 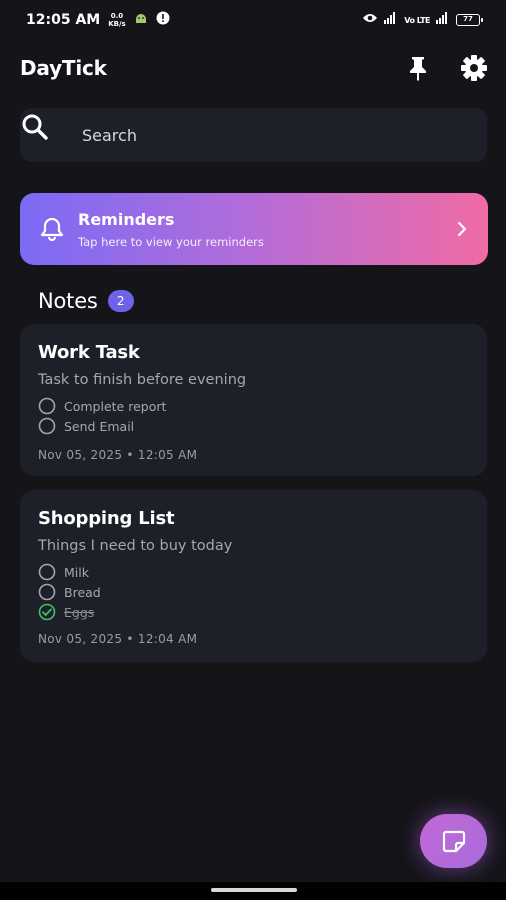 I want to click on reminders-subtitle: Tap here to view your reminders, so click(x=171, y=242).